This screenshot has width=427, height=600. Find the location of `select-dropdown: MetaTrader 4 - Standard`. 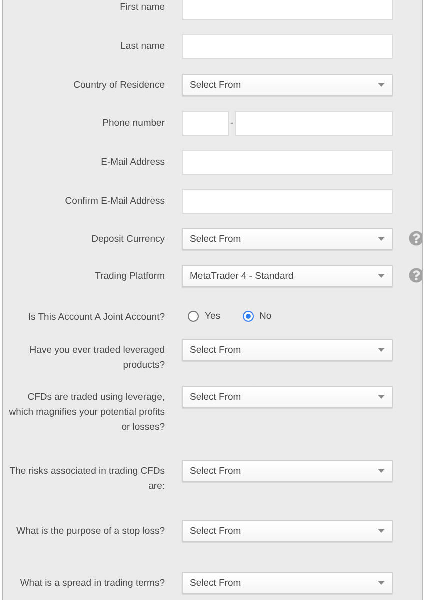

select-dropdown: MetaTrader 4 - Standard is located at coordinates (287, 276).